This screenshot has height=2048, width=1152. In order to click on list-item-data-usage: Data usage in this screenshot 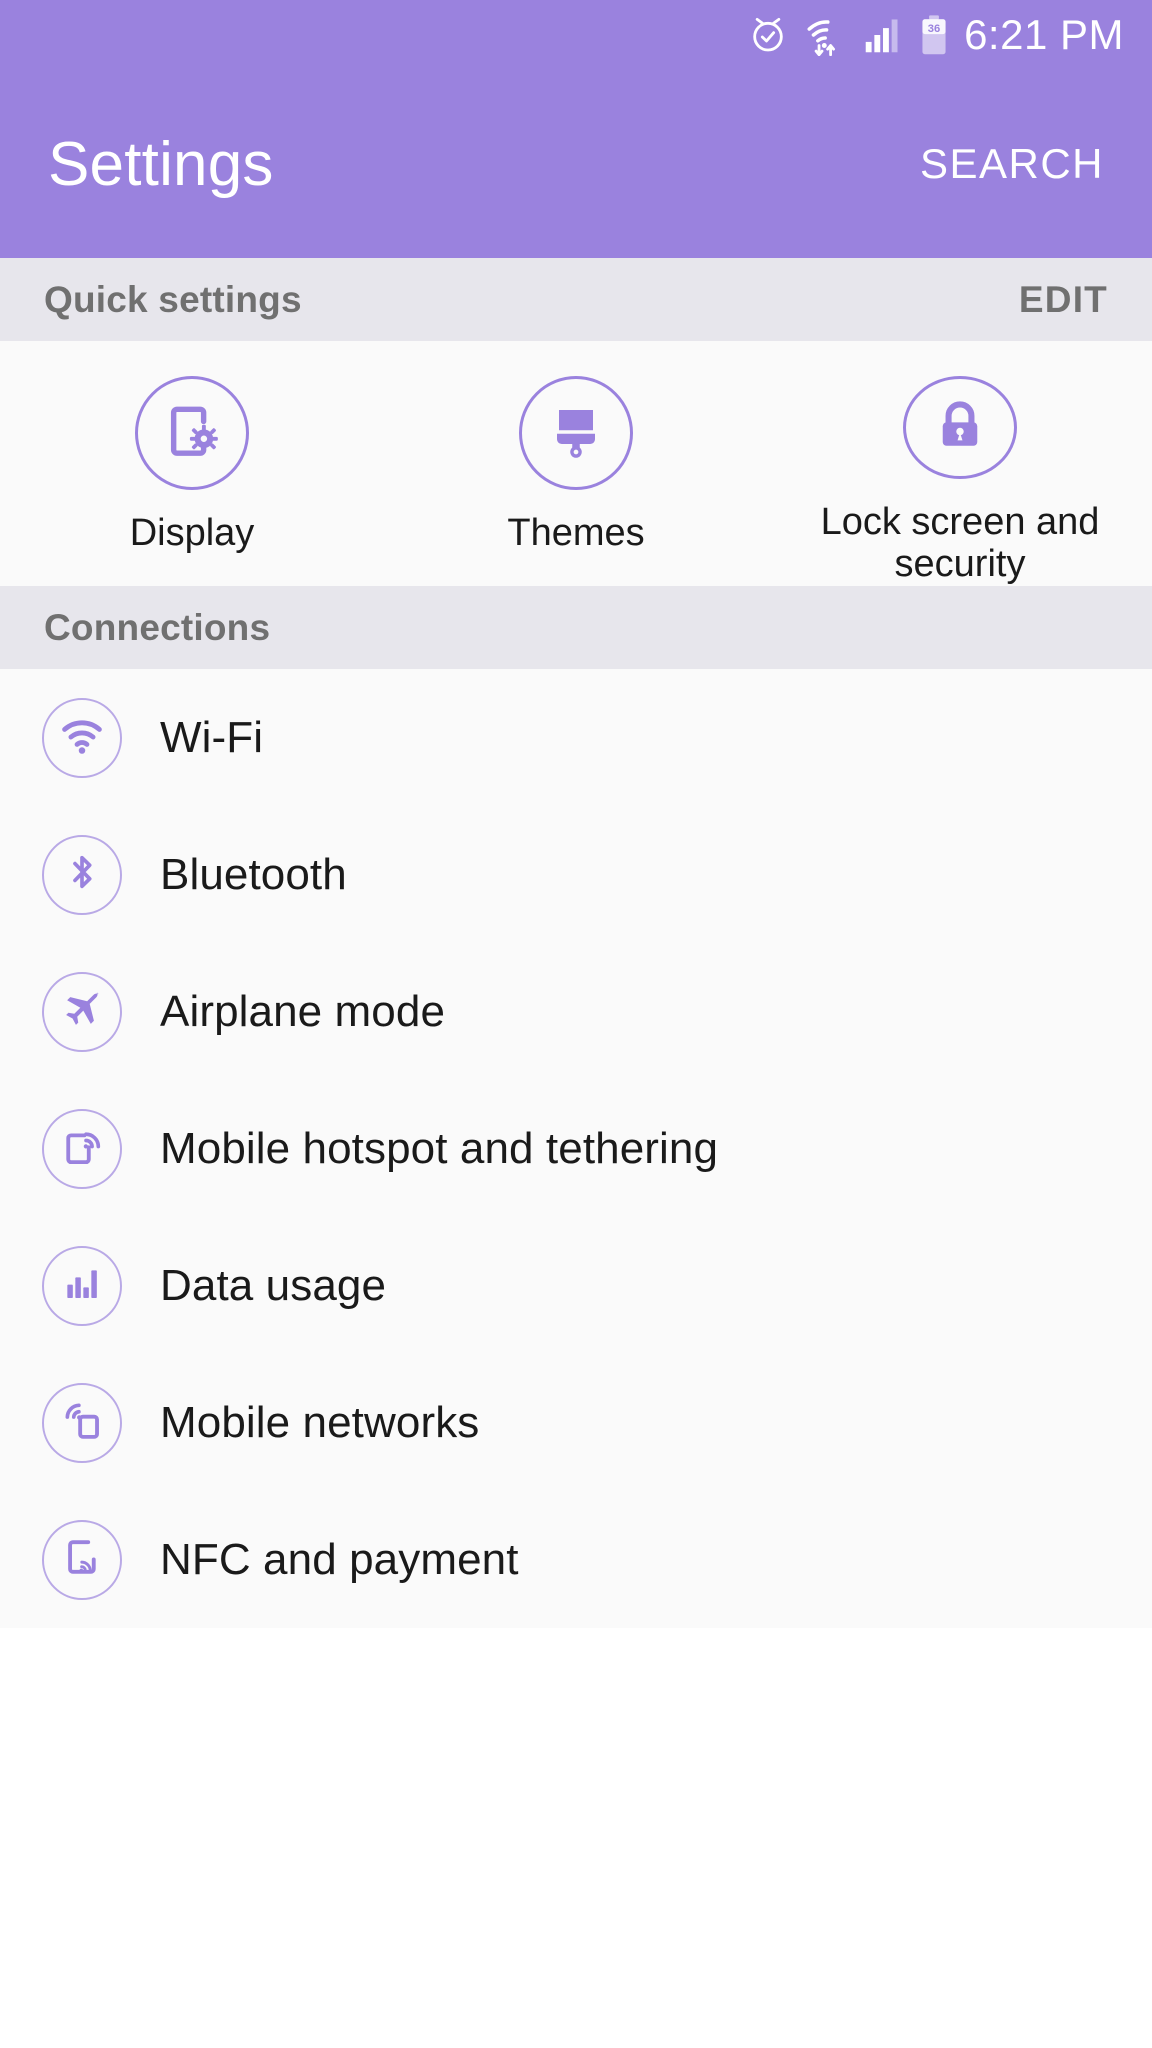, I will do `click(576, 1285)`.